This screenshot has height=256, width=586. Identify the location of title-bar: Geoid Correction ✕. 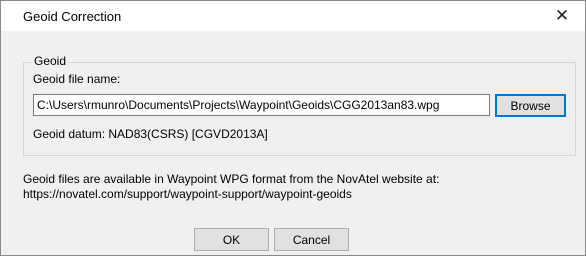
(293, 16).